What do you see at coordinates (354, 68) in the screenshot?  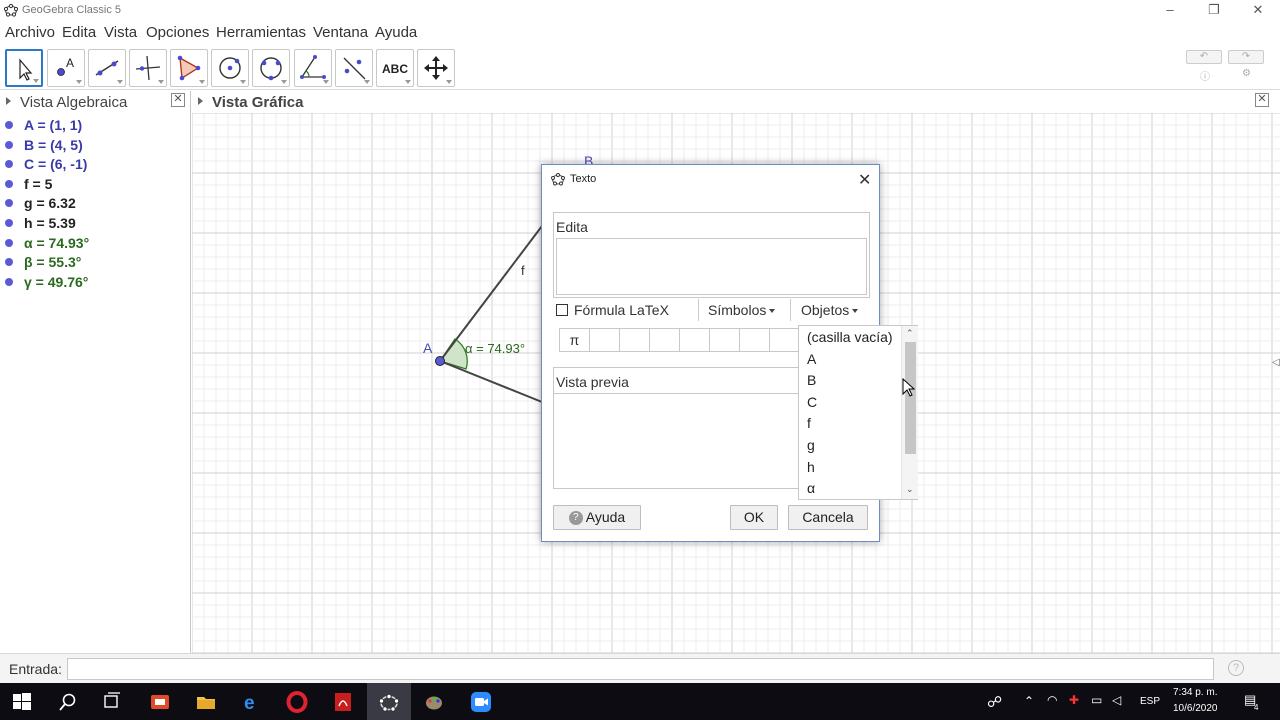 I see `reflect-tool-button` at bounding box center [354, 68].